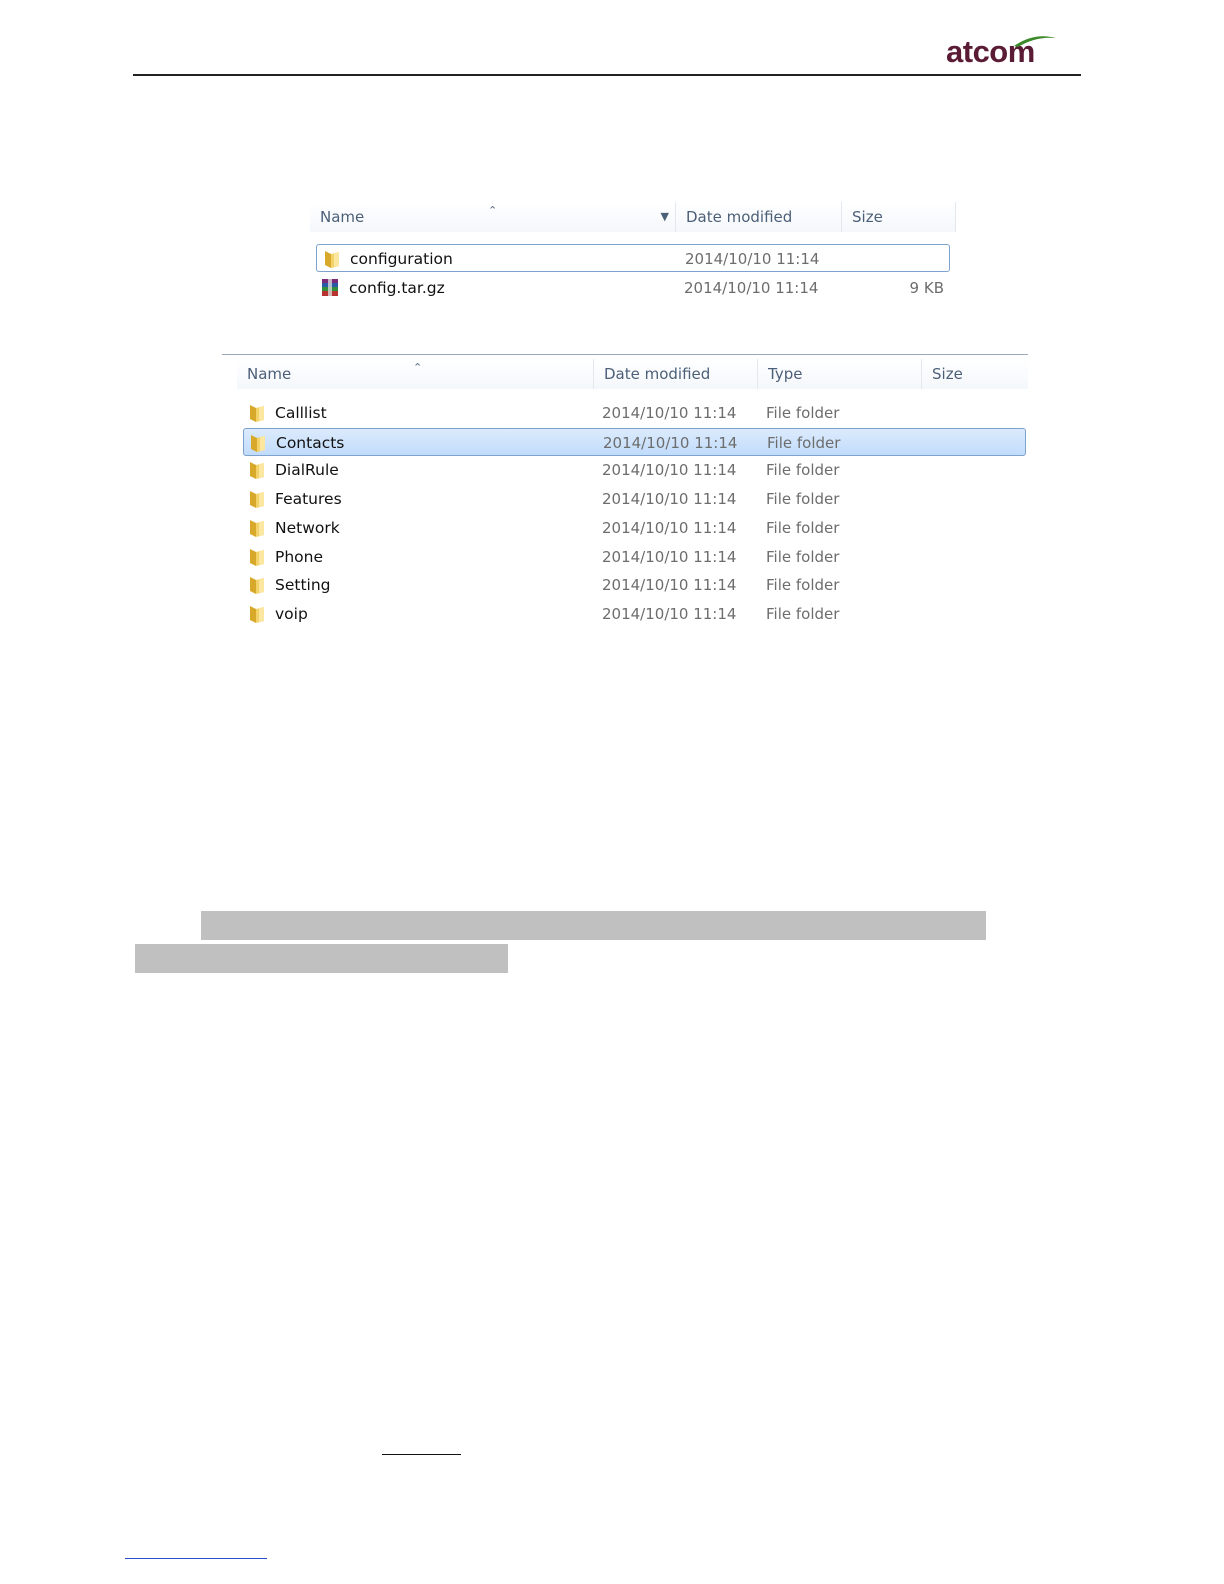  I want to click on column-header-row: ⌃ Name ▼ Date modified Size, so click(626, 217).